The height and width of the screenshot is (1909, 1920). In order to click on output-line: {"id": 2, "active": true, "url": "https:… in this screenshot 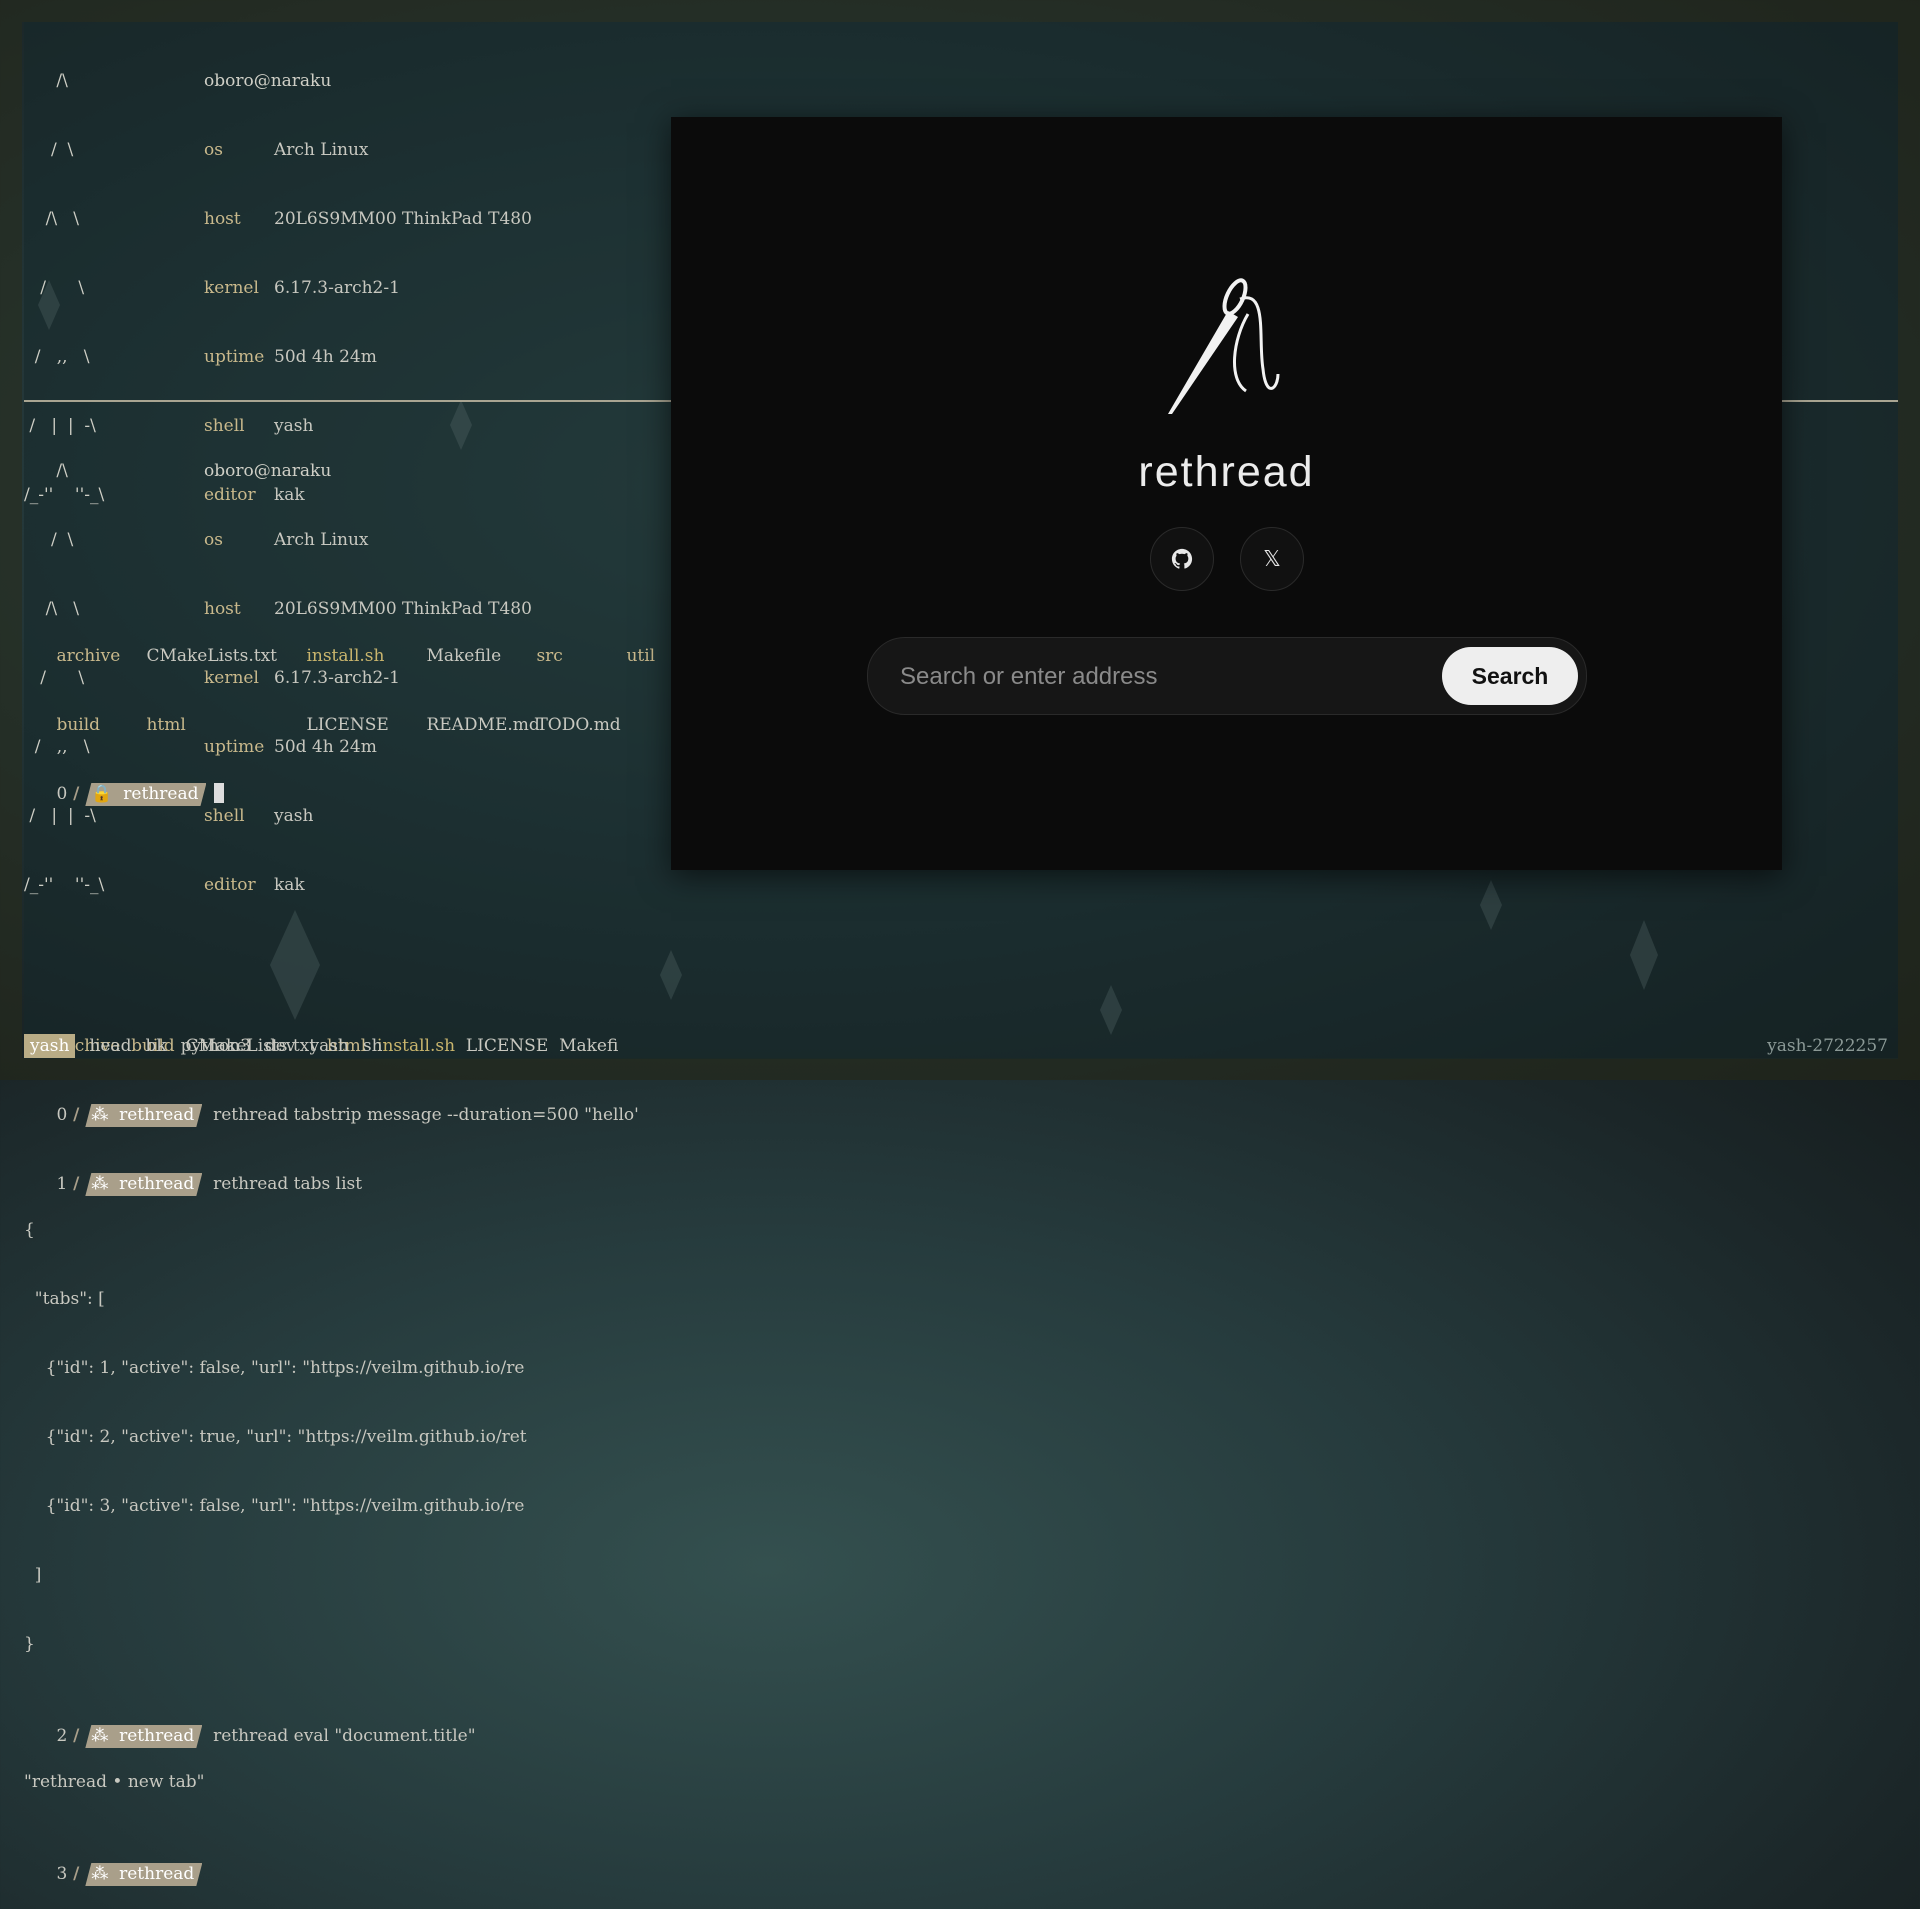, I will do `click(275, 1437)`.